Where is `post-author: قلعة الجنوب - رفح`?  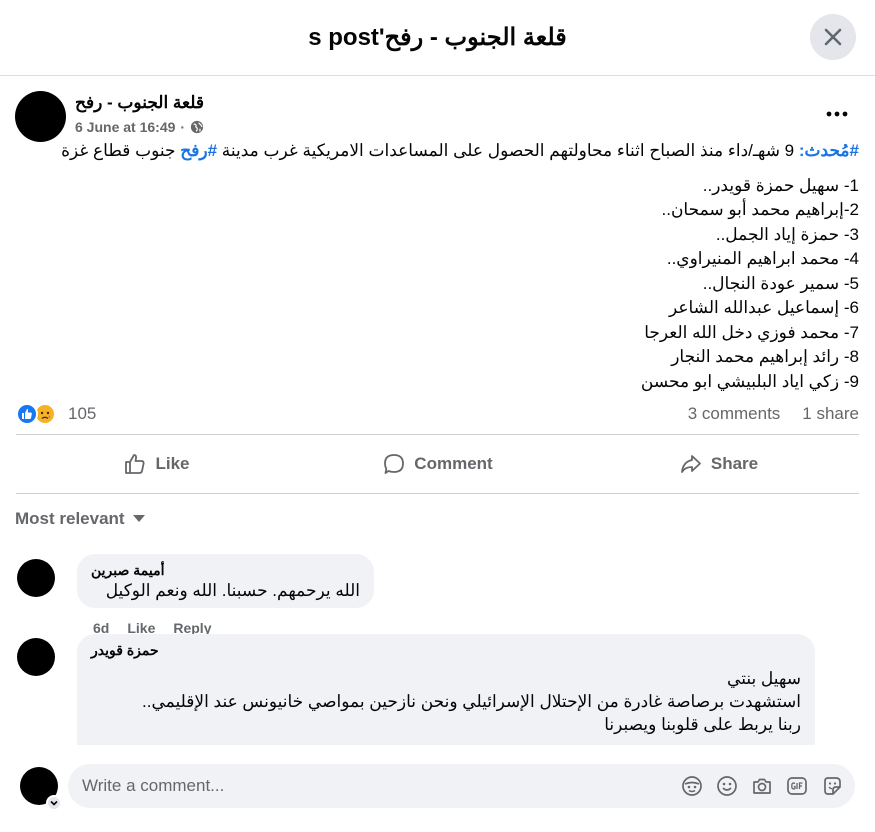 post-author: قلعة الجنوب - رفح is located at coordinates (139, 103).